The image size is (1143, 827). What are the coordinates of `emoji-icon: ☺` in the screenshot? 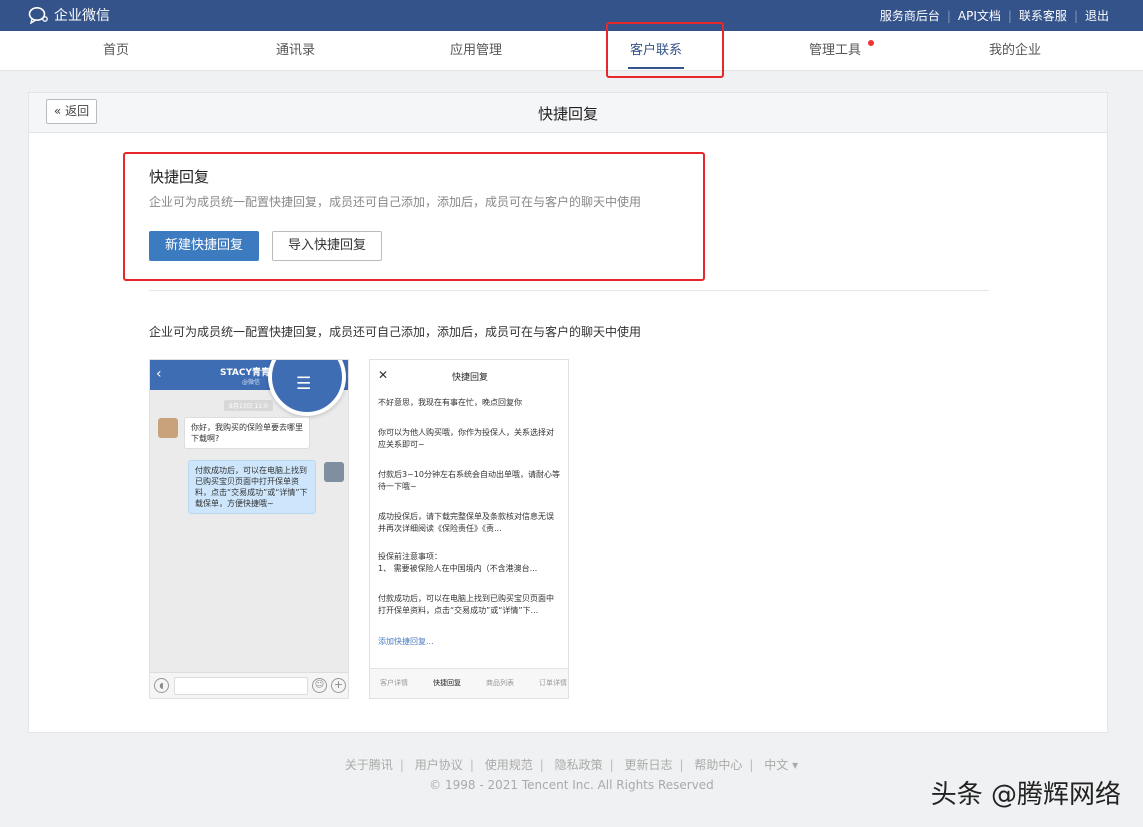 It's located at (319, 685).